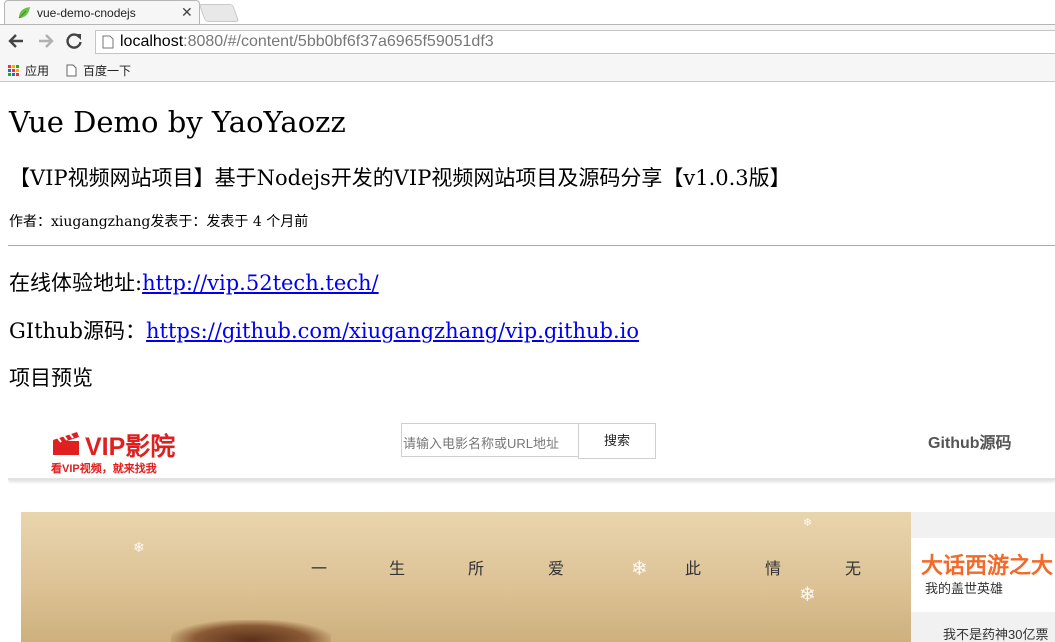  Describe the element at coordinates (24, 13) in the screenshot. I see `leaf-favicon-icon` at that location.